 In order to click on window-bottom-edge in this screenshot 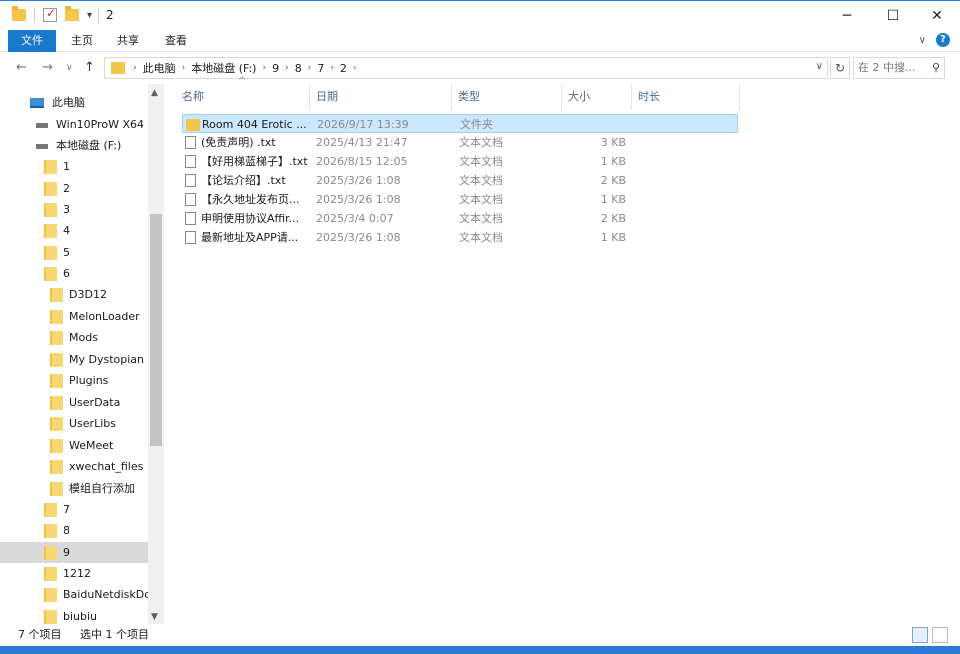, I will do `click(480, 650)`.